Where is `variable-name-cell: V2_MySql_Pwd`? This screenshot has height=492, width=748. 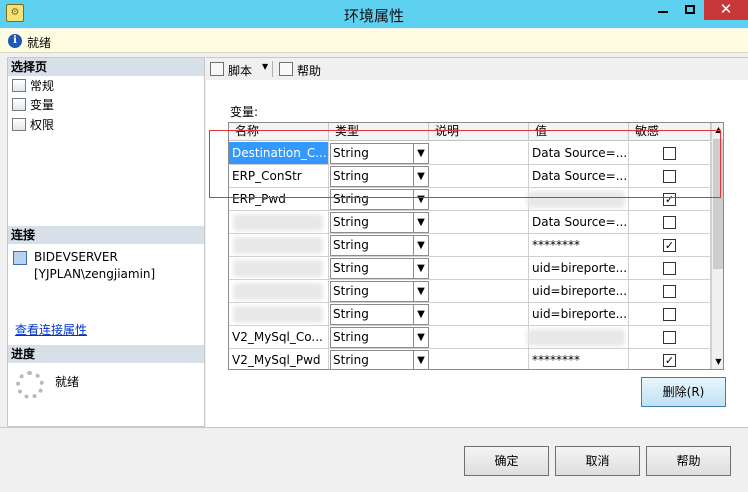 variable-name-cell: V2_MySql_Pwd is located at coordinates (279, 359).